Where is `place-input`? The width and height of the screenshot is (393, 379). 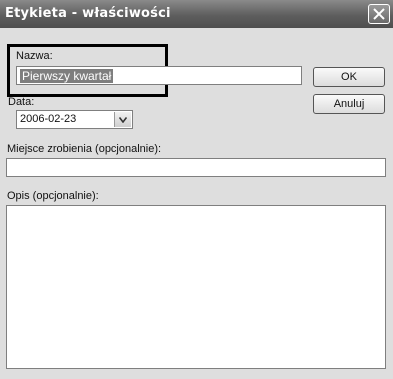 place-input is located at coordinates (196, 167).